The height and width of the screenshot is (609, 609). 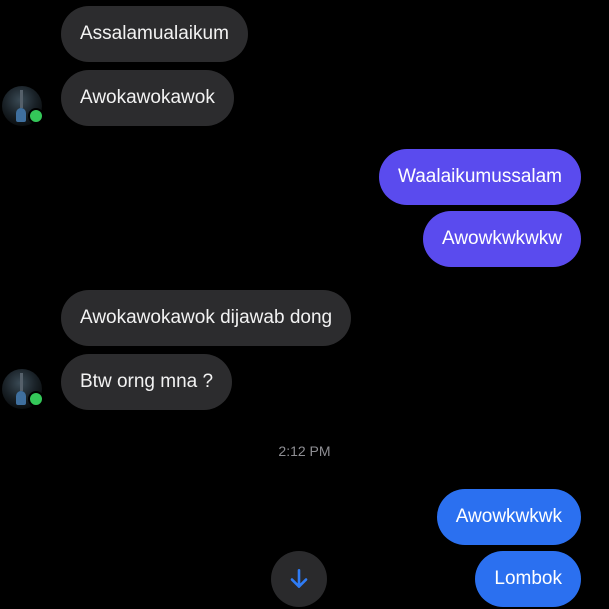 I want to click on message-bubble-incoming: Awokawokawok dijawab dong, so click(x=206, y=318).